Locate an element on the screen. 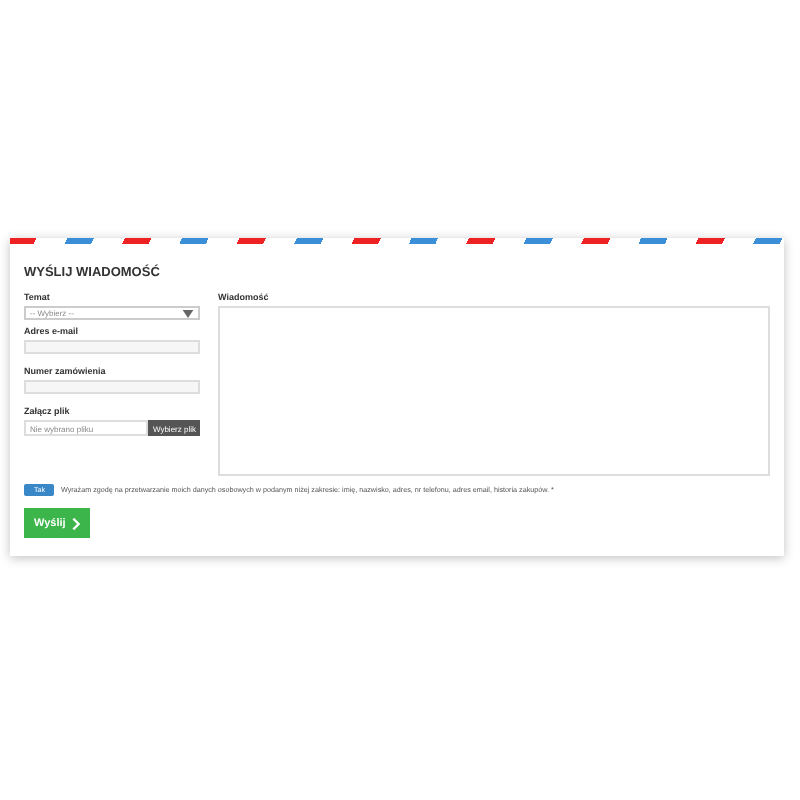  order-number-field is located at coordinates (112, 387).